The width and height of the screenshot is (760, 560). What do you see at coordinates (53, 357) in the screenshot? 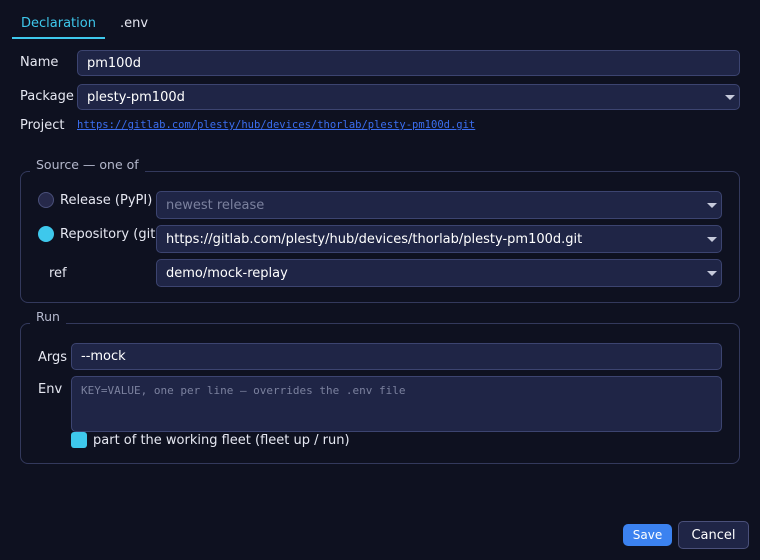
I see `args-label: Args` at bounding box center [53, 357].